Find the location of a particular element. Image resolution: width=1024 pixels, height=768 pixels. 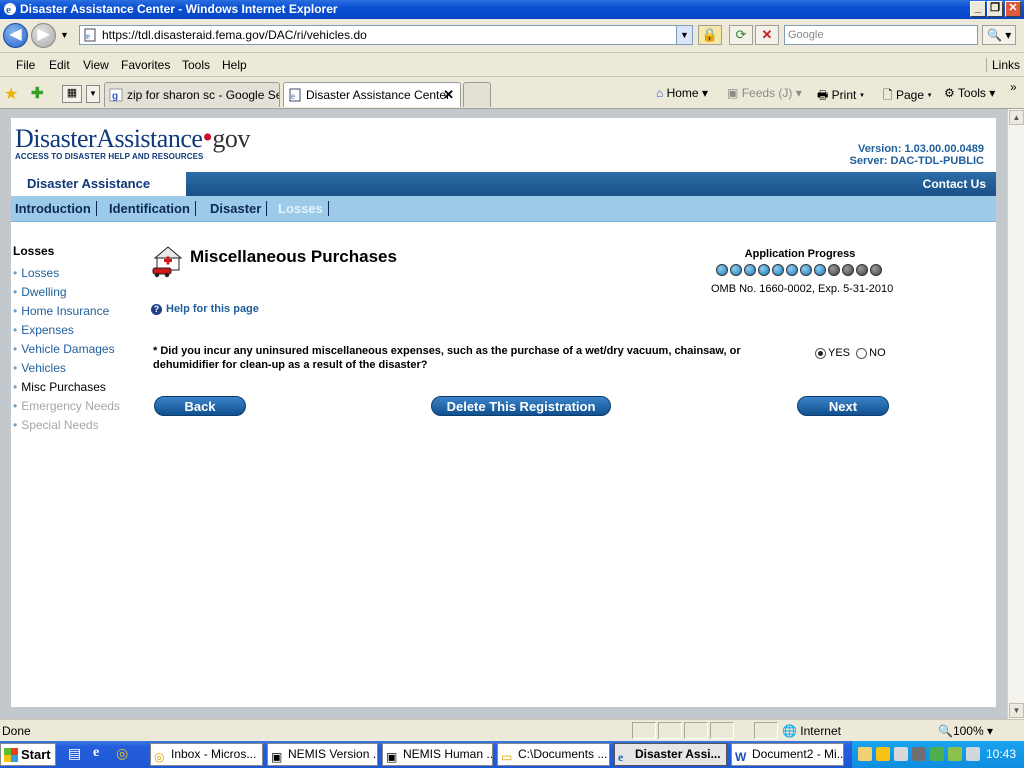

links-toolbar: Links is located at coordinates (1002, 65).